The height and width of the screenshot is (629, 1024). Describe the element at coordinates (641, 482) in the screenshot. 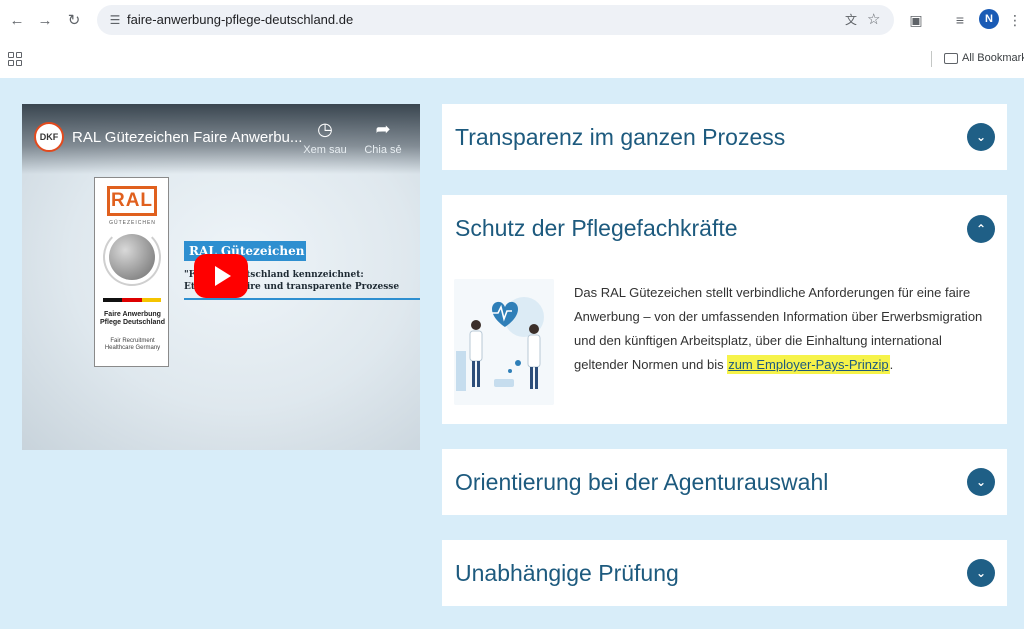

I see `accordion-title: Orientierung bei der Agenturauswahl` at that location.